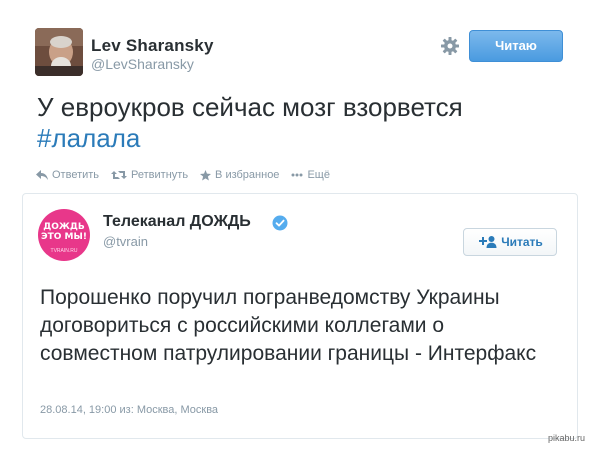 The height and width of the screenshot is (450, 600). What do you see at coordinates (119, 175) in the screenshot?
I see `retweet-icon` at bounding box center [119, 175].